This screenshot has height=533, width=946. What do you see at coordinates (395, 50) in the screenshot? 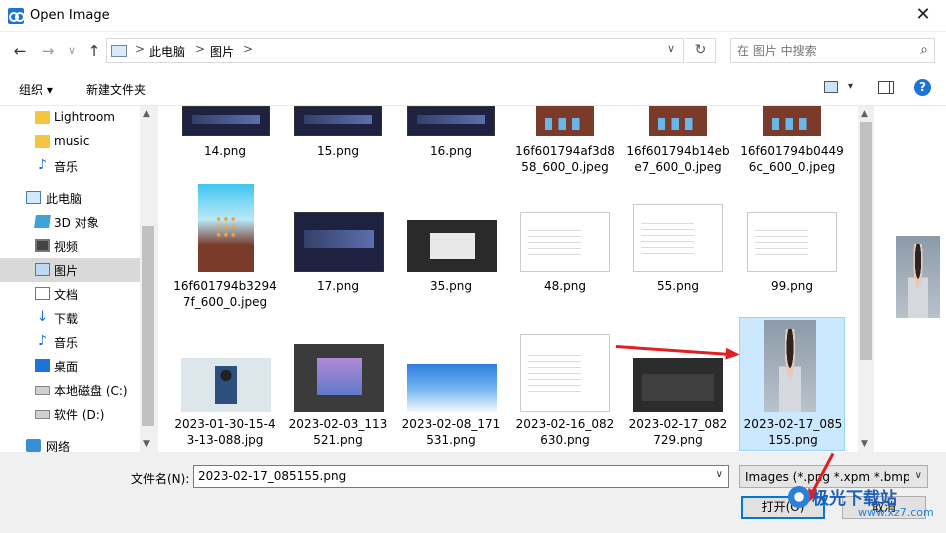
I see `address-bar: > 此电脑 > 图片 > ∨` at bounding box center [395, 50].